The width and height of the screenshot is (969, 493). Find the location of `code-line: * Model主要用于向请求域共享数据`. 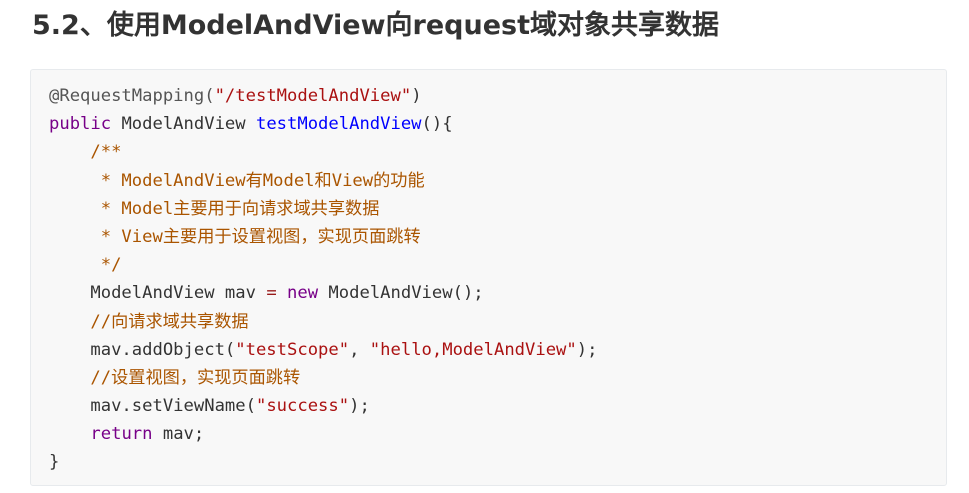

code-line: * Model主要用于向请求域共享数据 is located at coordinates (323, 209).